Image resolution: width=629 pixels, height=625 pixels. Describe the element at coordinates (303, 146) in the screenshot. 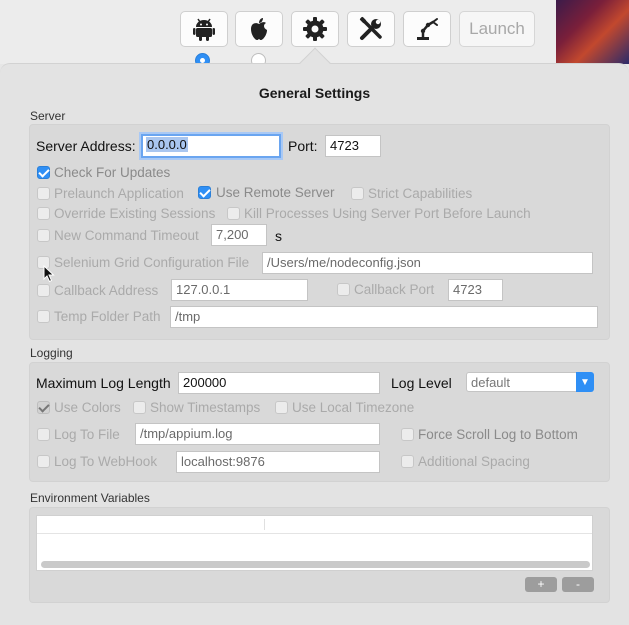

I see `port-label: Port:` at that location.